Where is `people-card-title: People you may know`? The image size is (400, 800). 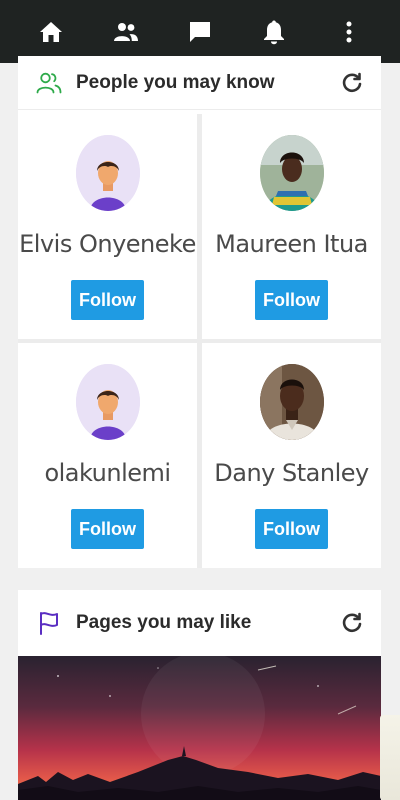
people-card-title: People you may know is located at coordinates (175, 82).